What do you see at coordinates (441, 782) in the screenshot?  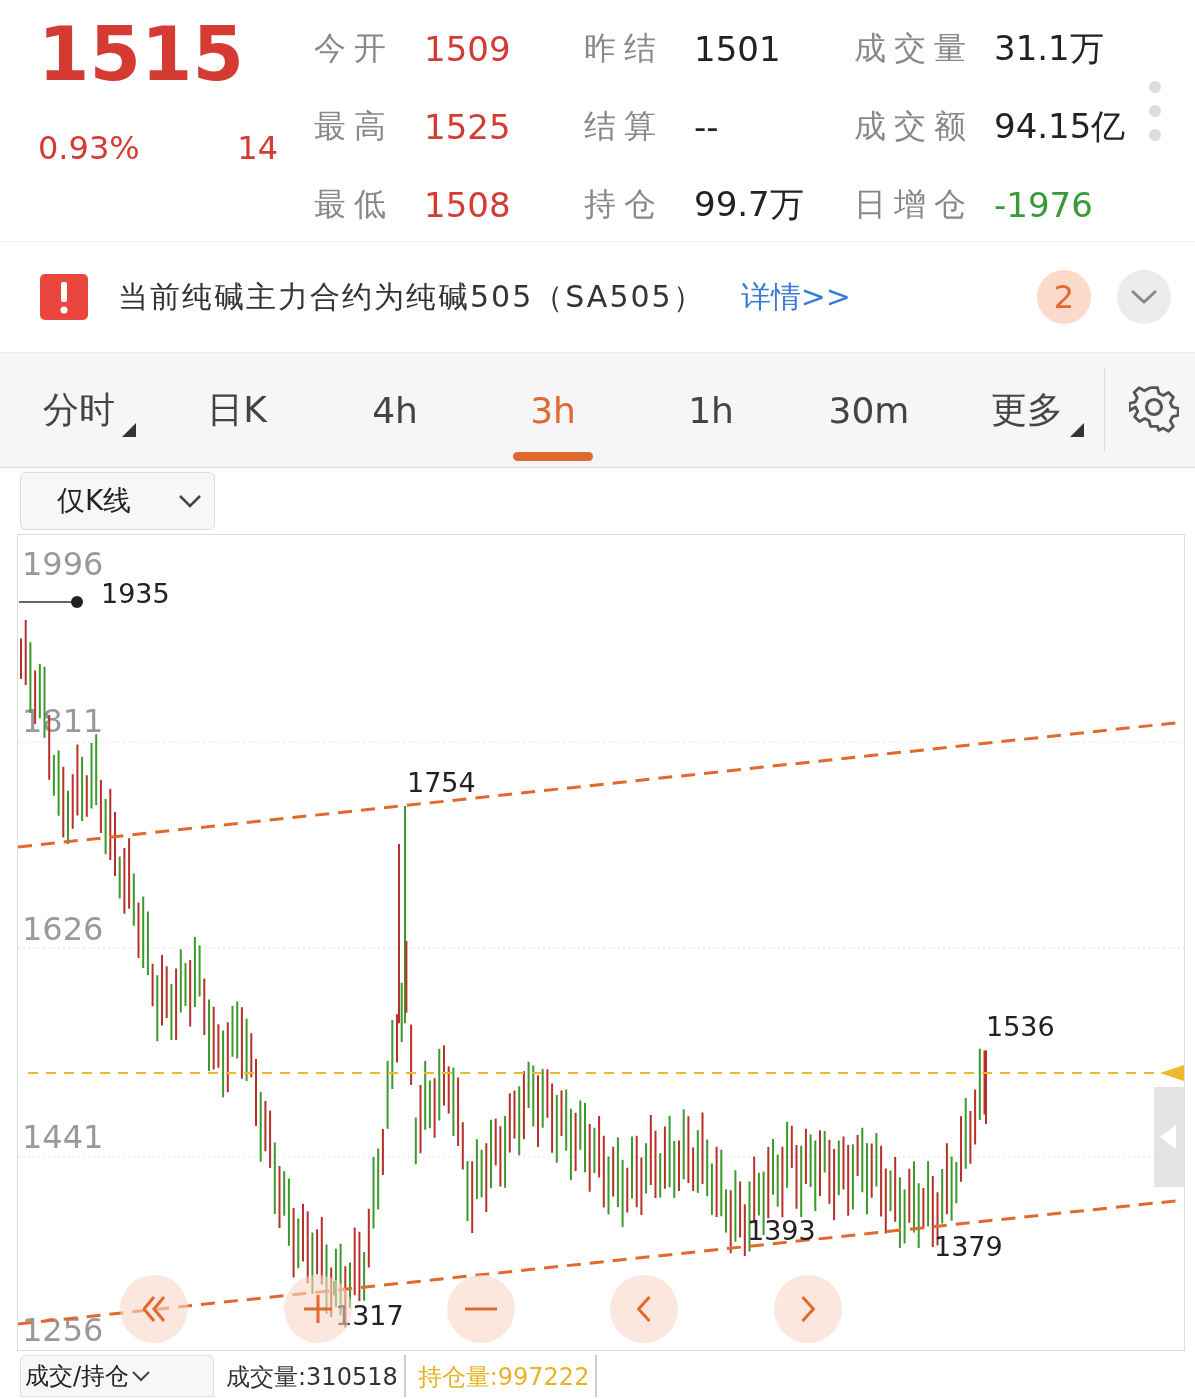 I see `price-annotation: 1754` at bounding box center [441, 782].